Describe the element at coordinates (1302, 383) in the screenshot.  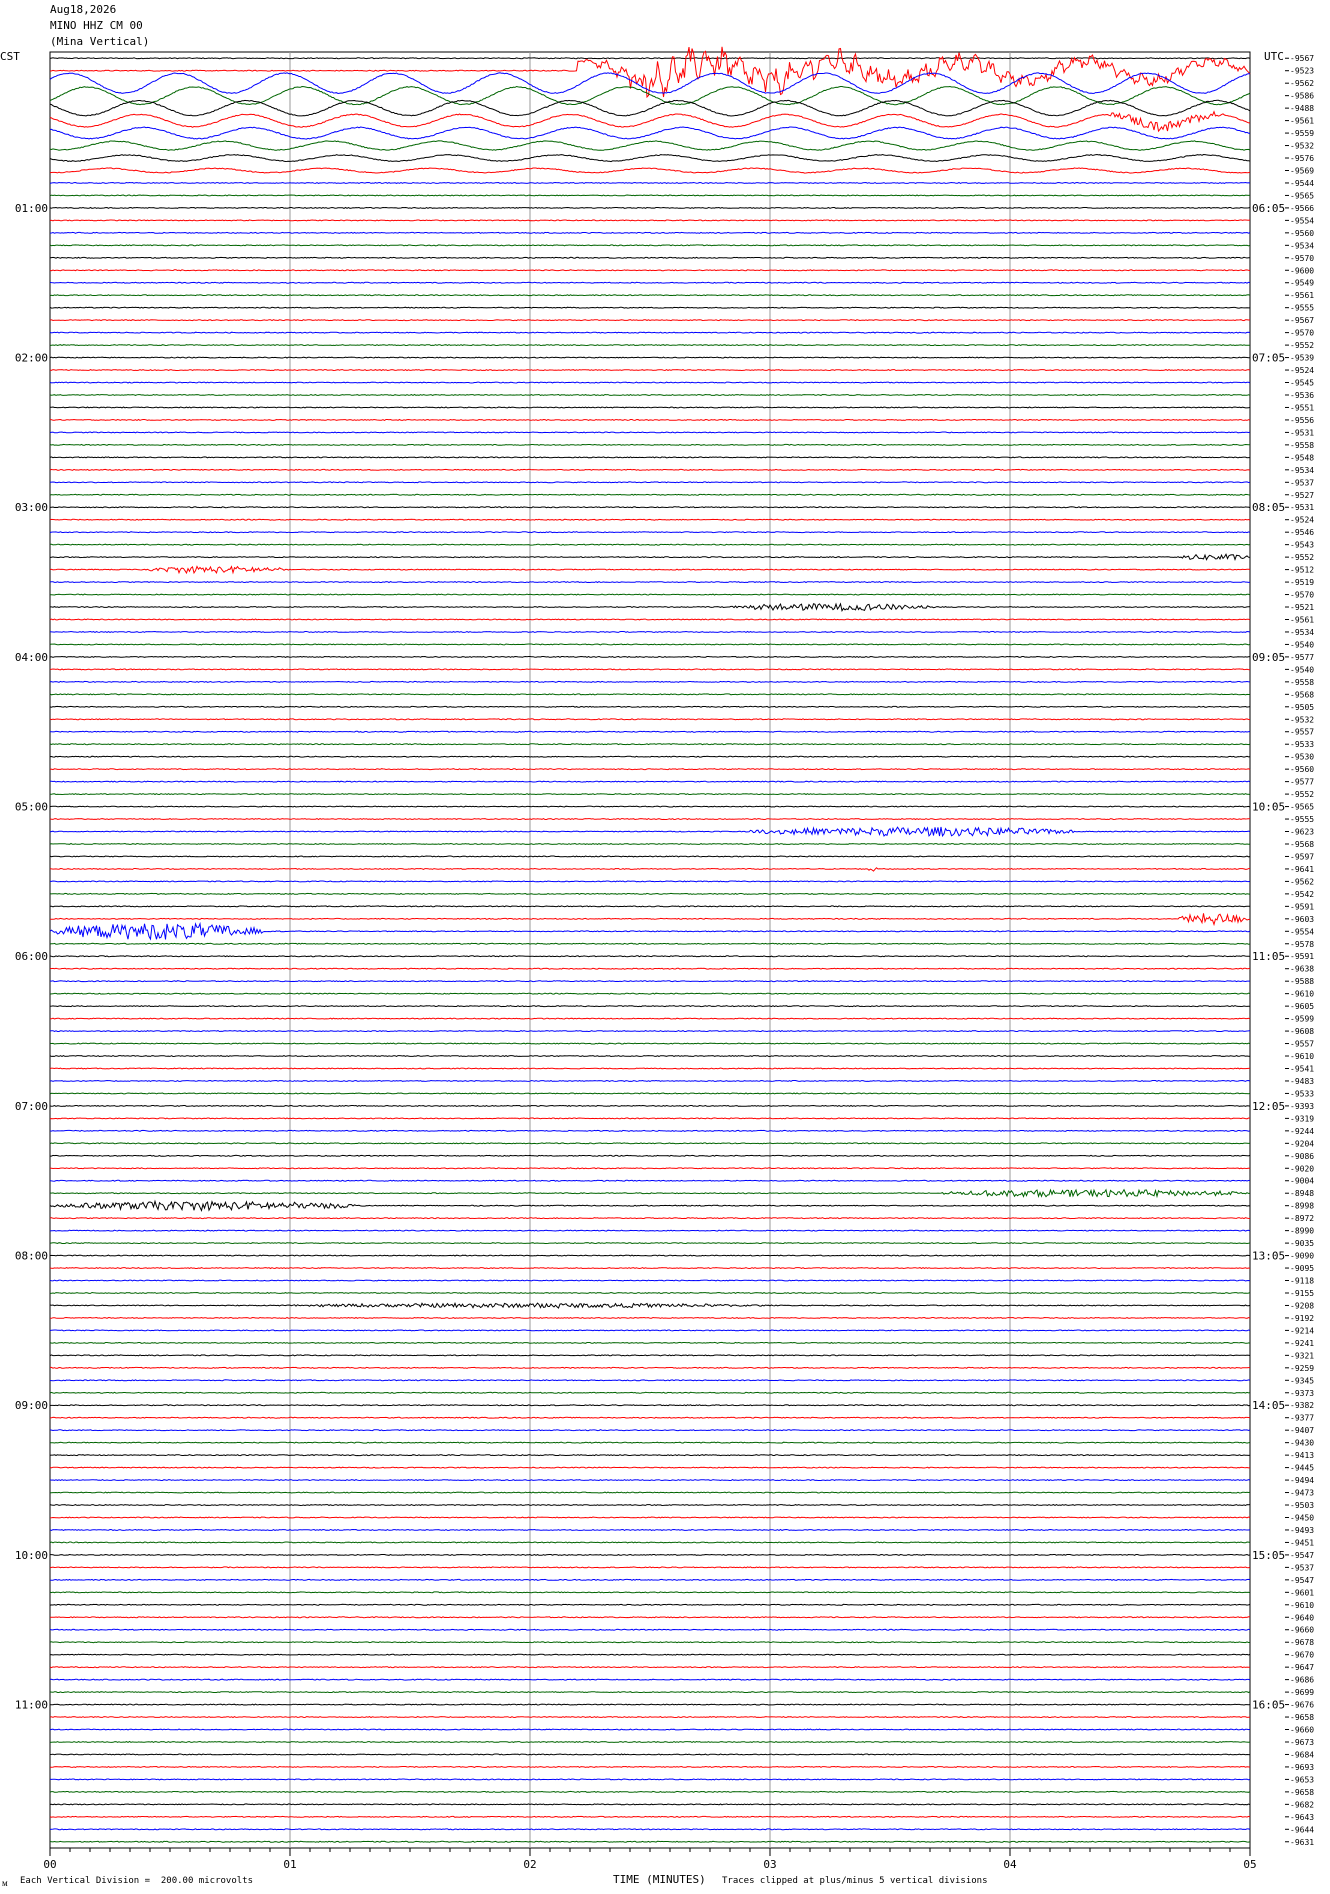
I see `trace-value-label: -9545` at that location.